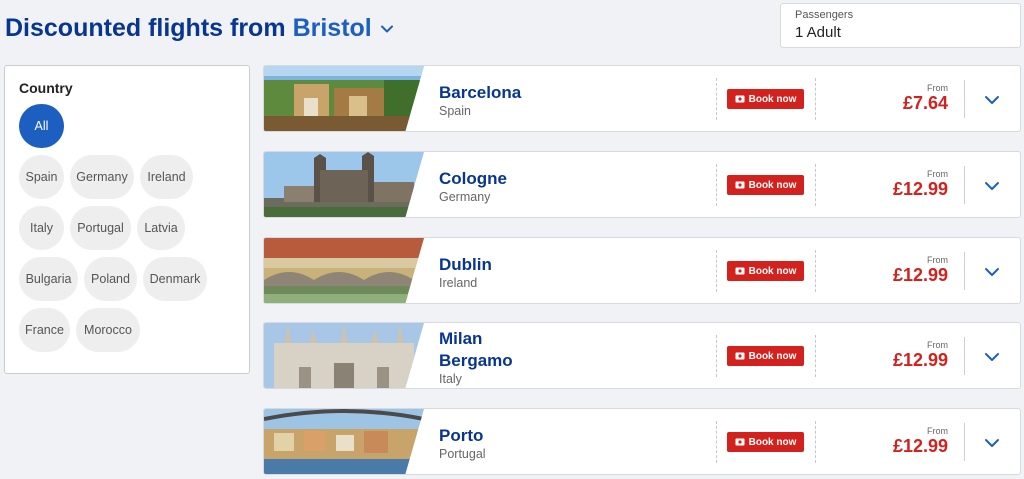 The image size is (1024, 479). Describe the element at coordinates (110, 279) in the screenshot. I see `chip-poland: Poland` at that location.